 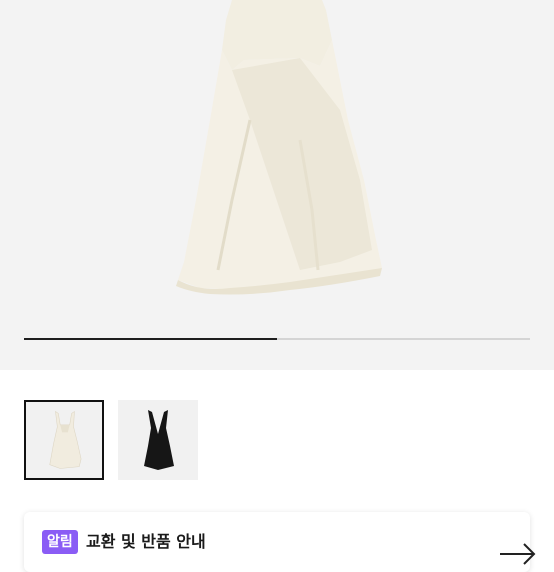 I want to click on thumbnail-cream-dress, so click(x=64, y=440).